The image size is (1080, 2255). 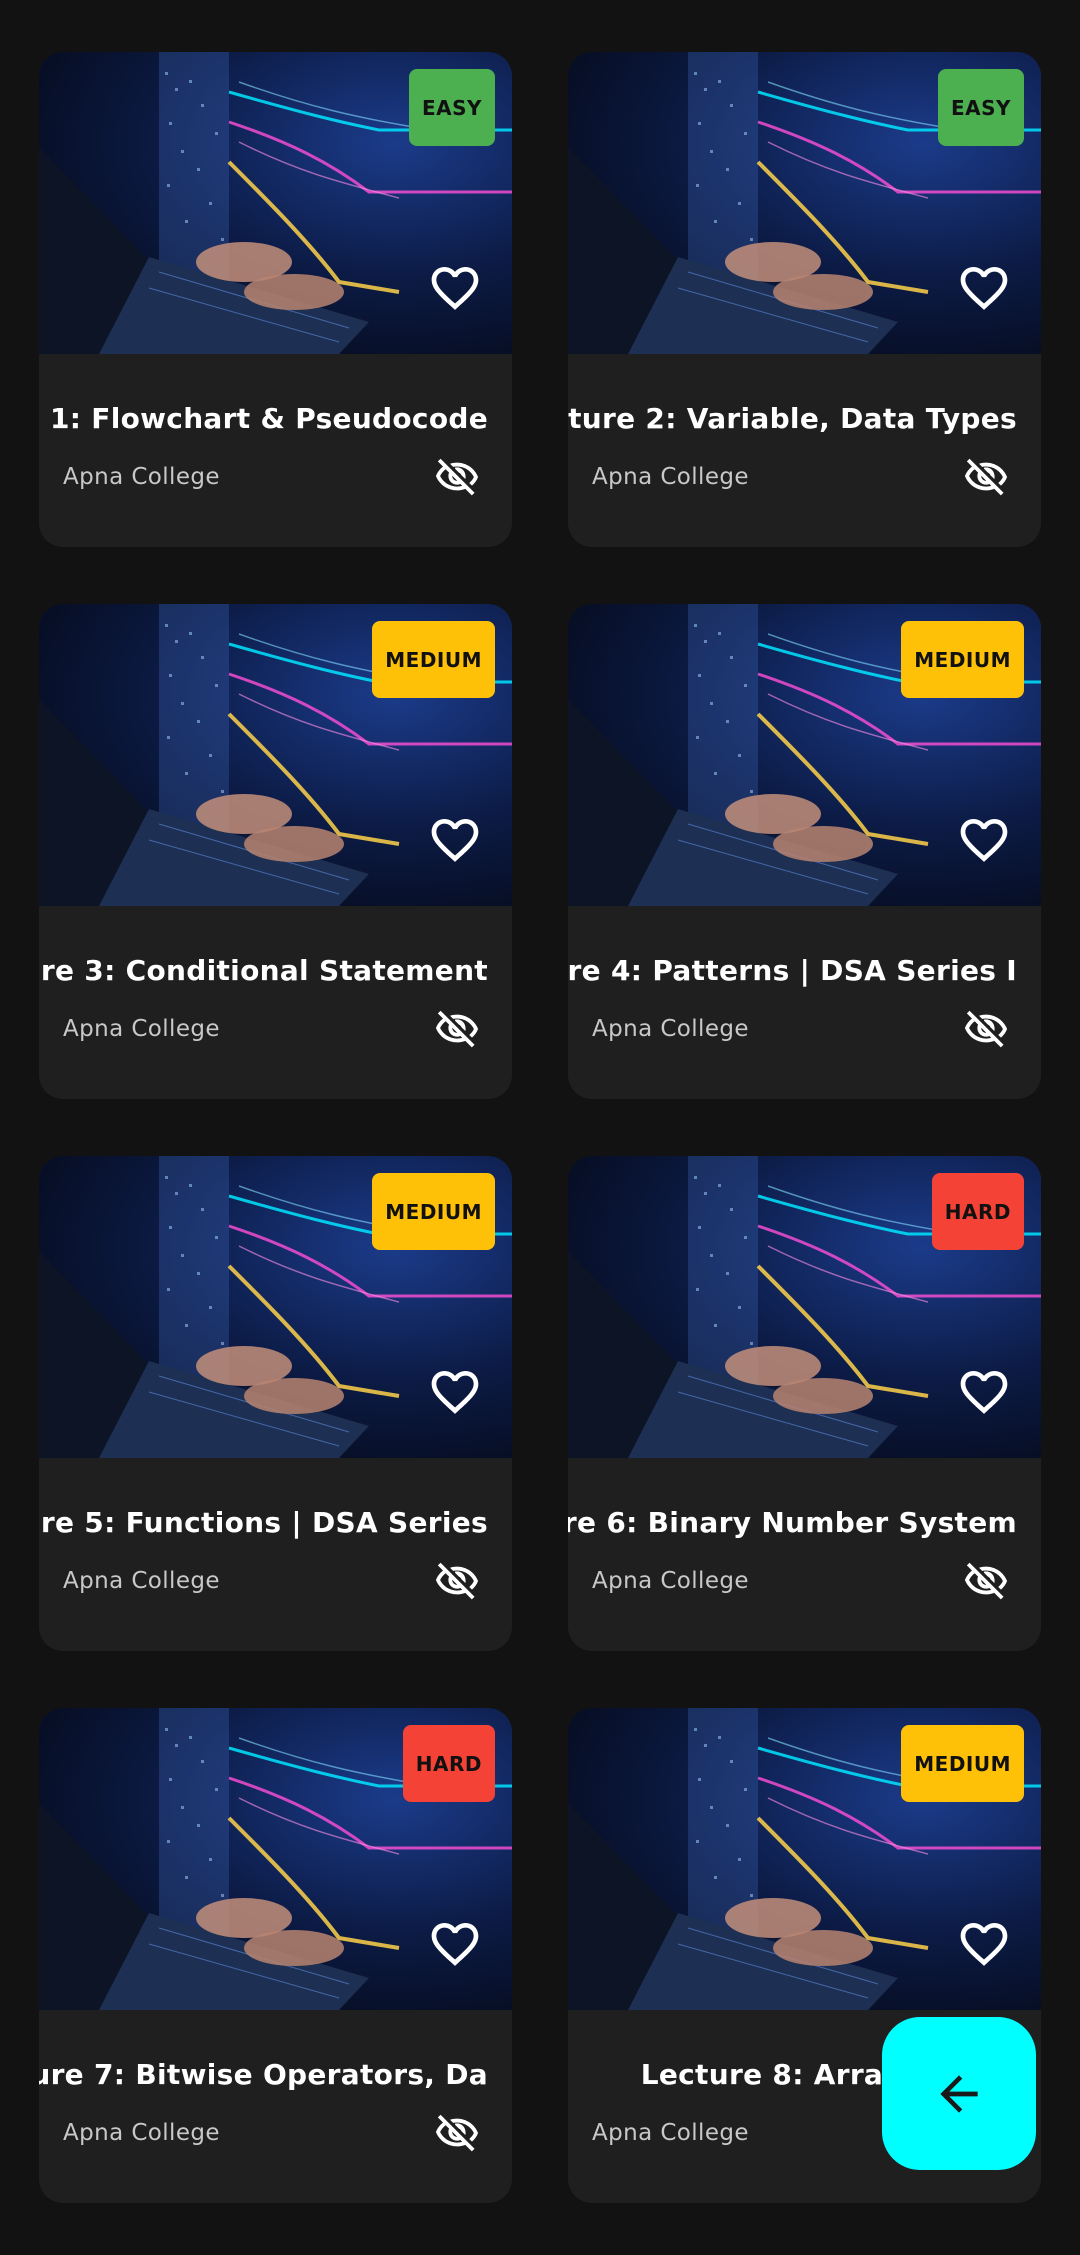 I want to click on lecture-title-row: Lecture 5: Functions | DSA Series, so click(x=263, y=1523).